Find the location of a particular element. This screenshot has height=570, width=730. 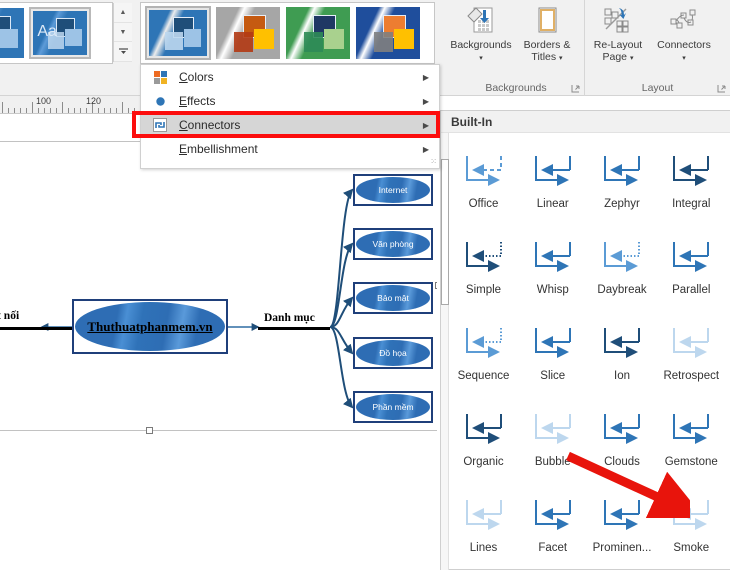

menu-item-effects: Effects ▶ is located at coordinates (290, 101).